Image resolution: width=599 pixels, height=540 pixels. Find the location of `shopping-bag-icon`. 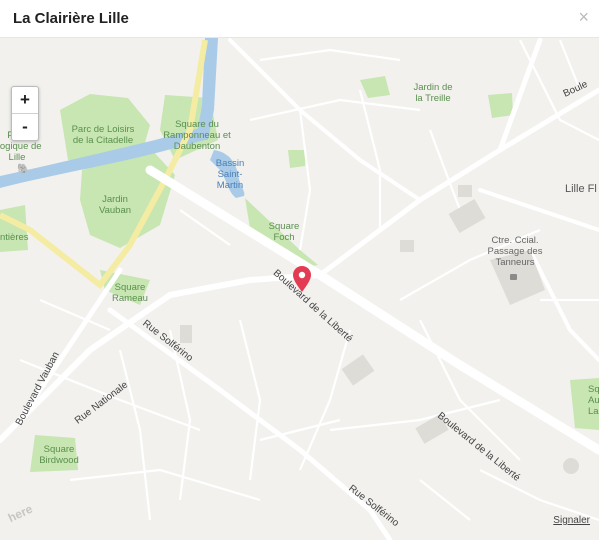

shopping-bag-icon is located at coordinates (513, 277).